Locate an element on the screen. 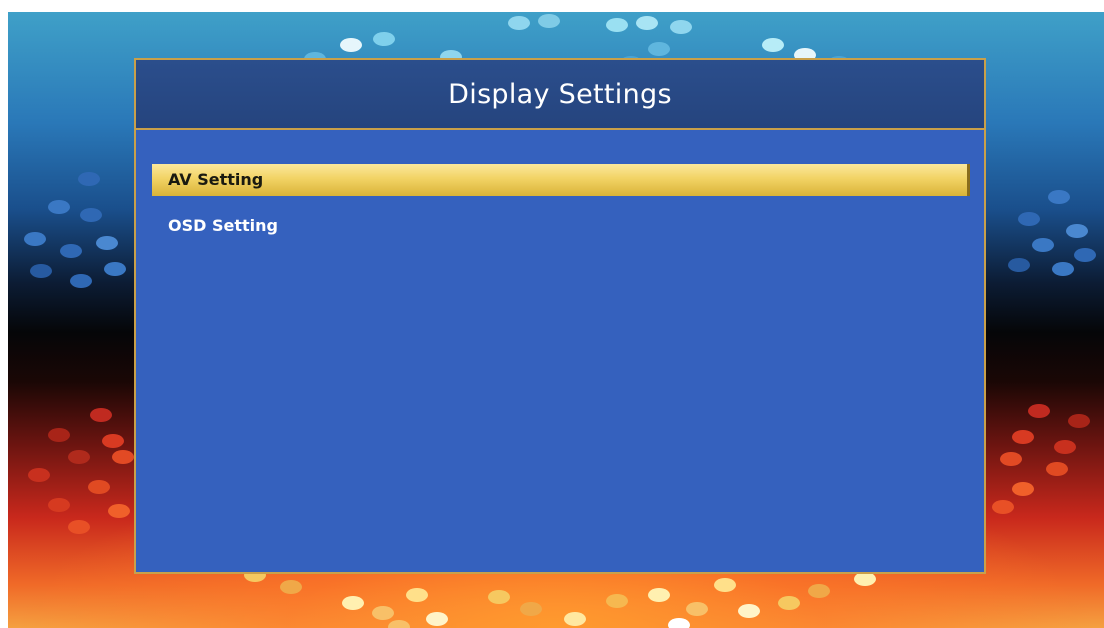  menu-item-av-setting: AV Setting is located at coordinates (561, 180).